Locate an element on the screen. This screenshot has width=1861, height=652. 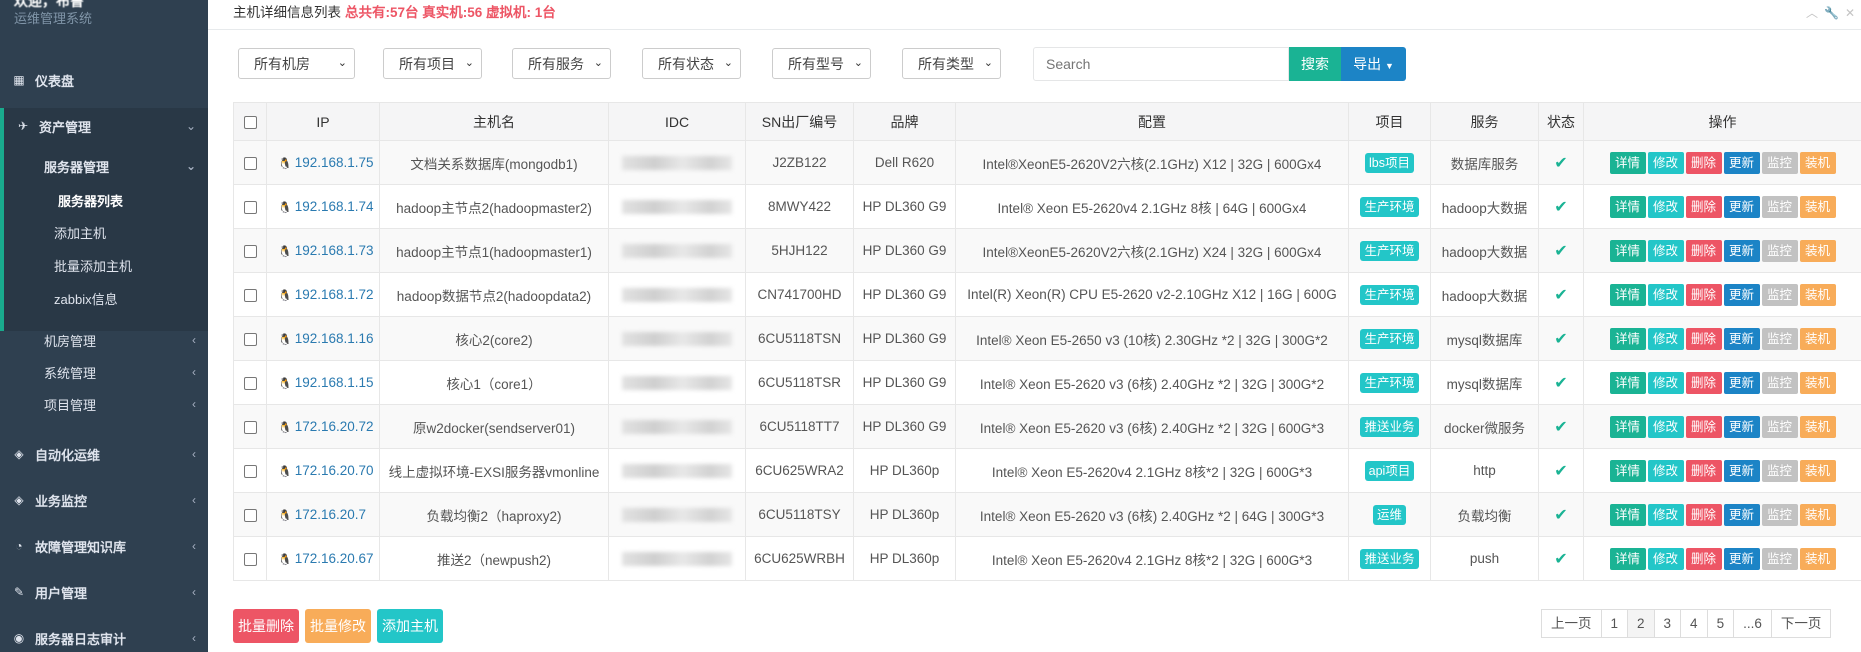
ip-cell: 🐧 192.168.1.15 is located at coordinates (323, 382).